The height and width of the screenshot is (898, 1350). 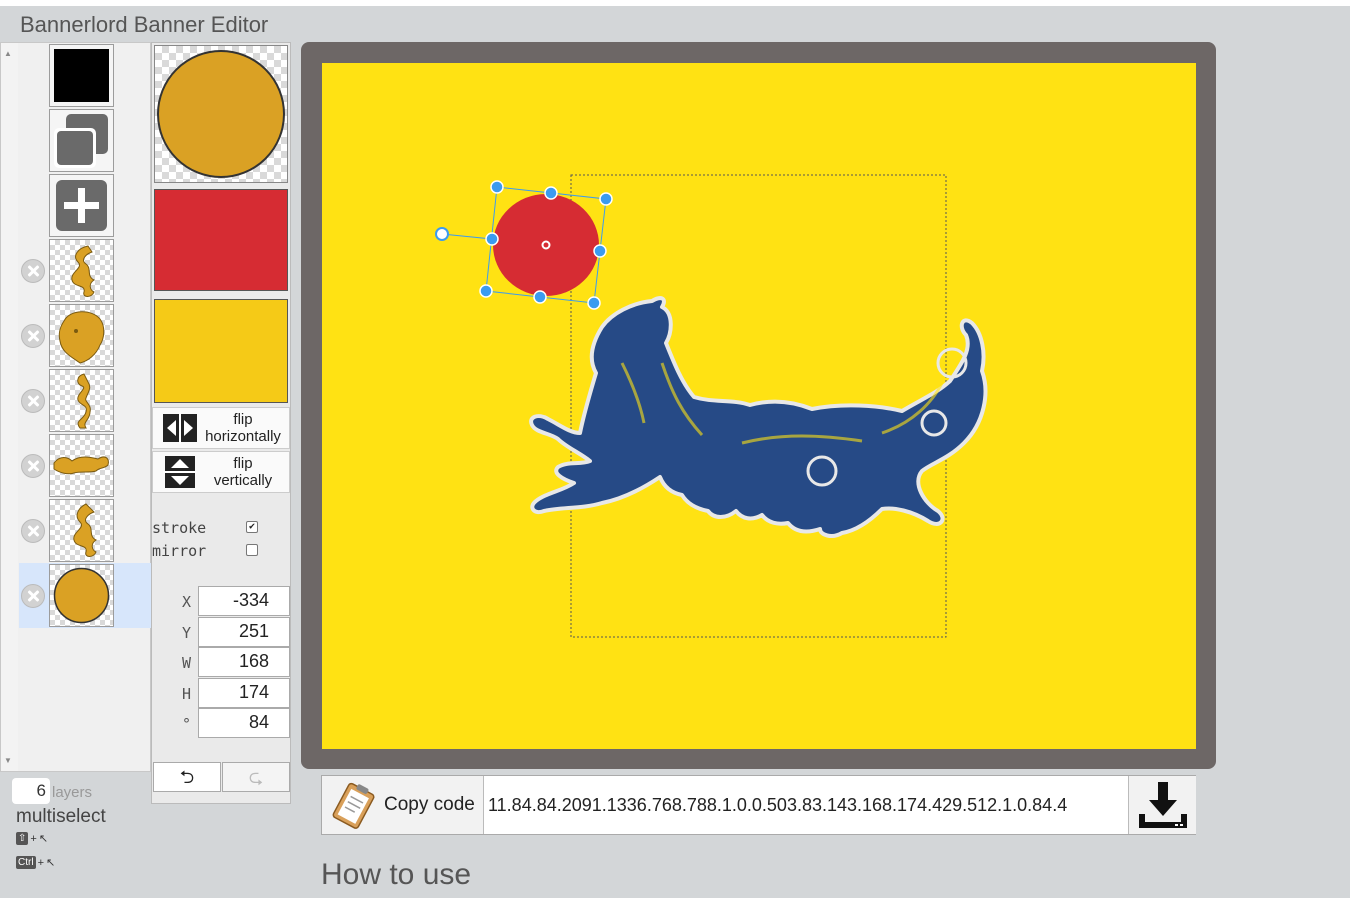 What do you see at coordinates (244, 662) in the screenshot?
I see `width-input: 168` at bounding box center [244, 662].